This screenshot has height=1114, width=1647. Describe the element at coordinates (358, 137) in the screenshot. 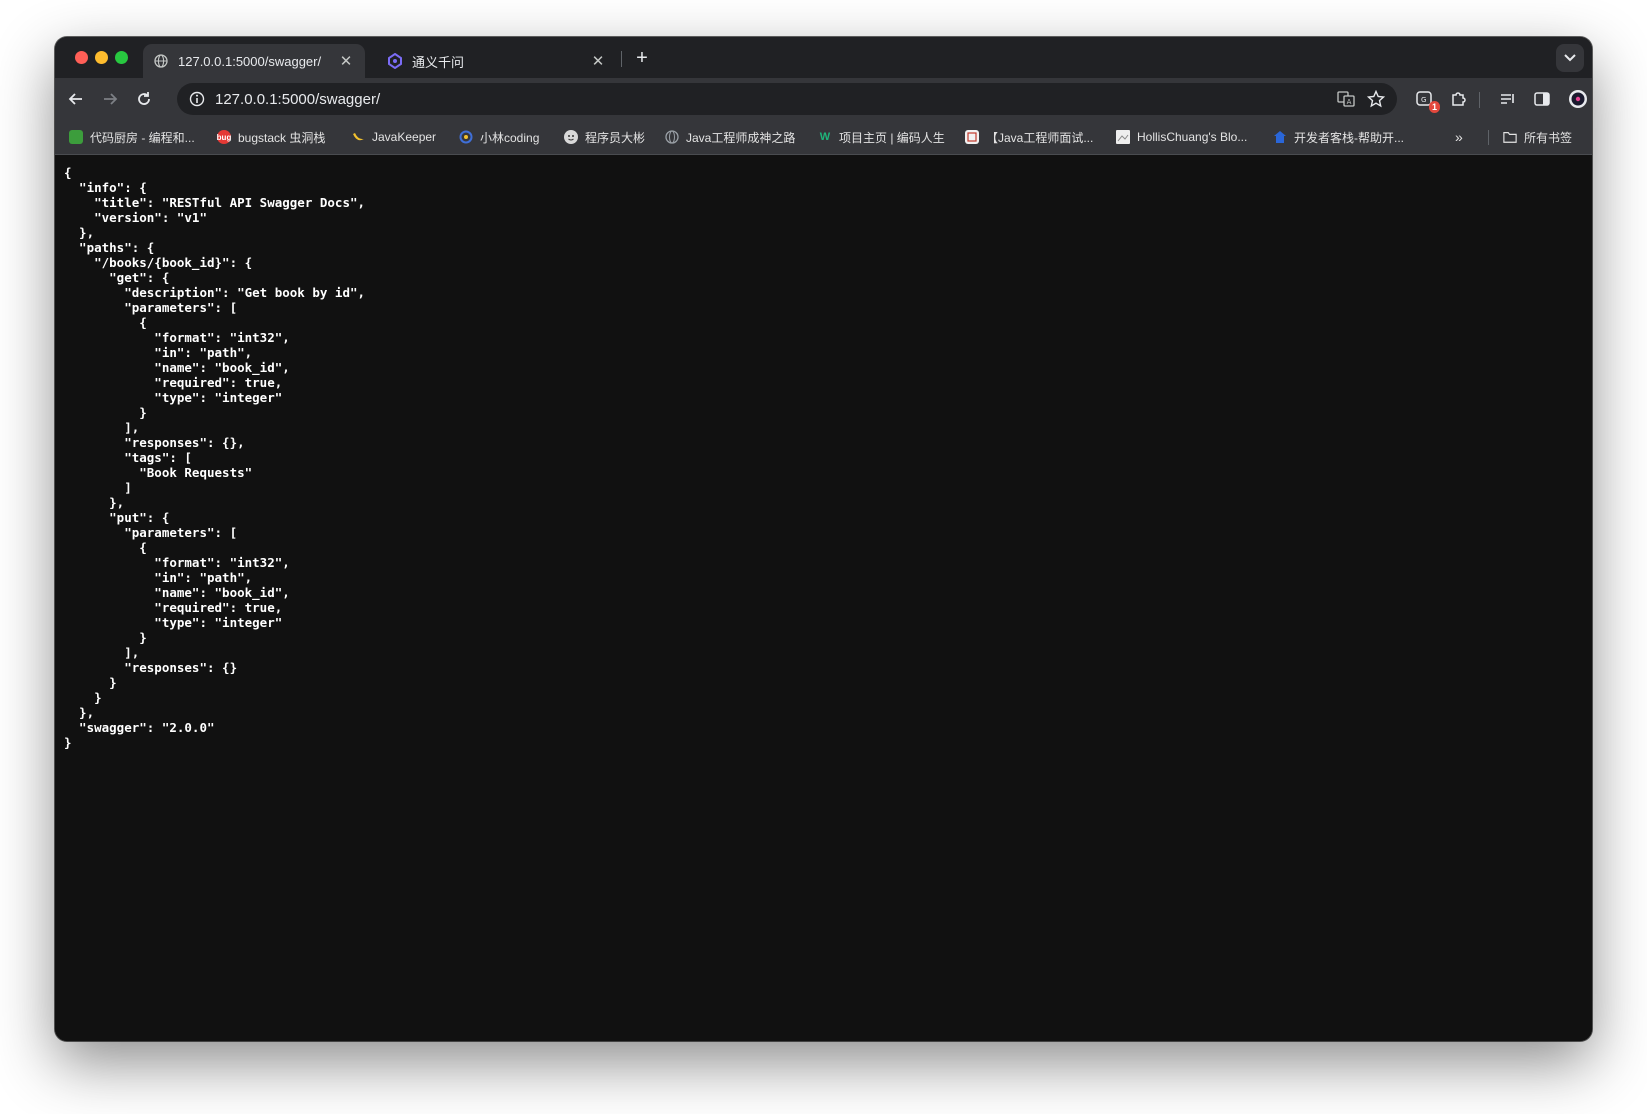

I see `banana-icon` at that location.